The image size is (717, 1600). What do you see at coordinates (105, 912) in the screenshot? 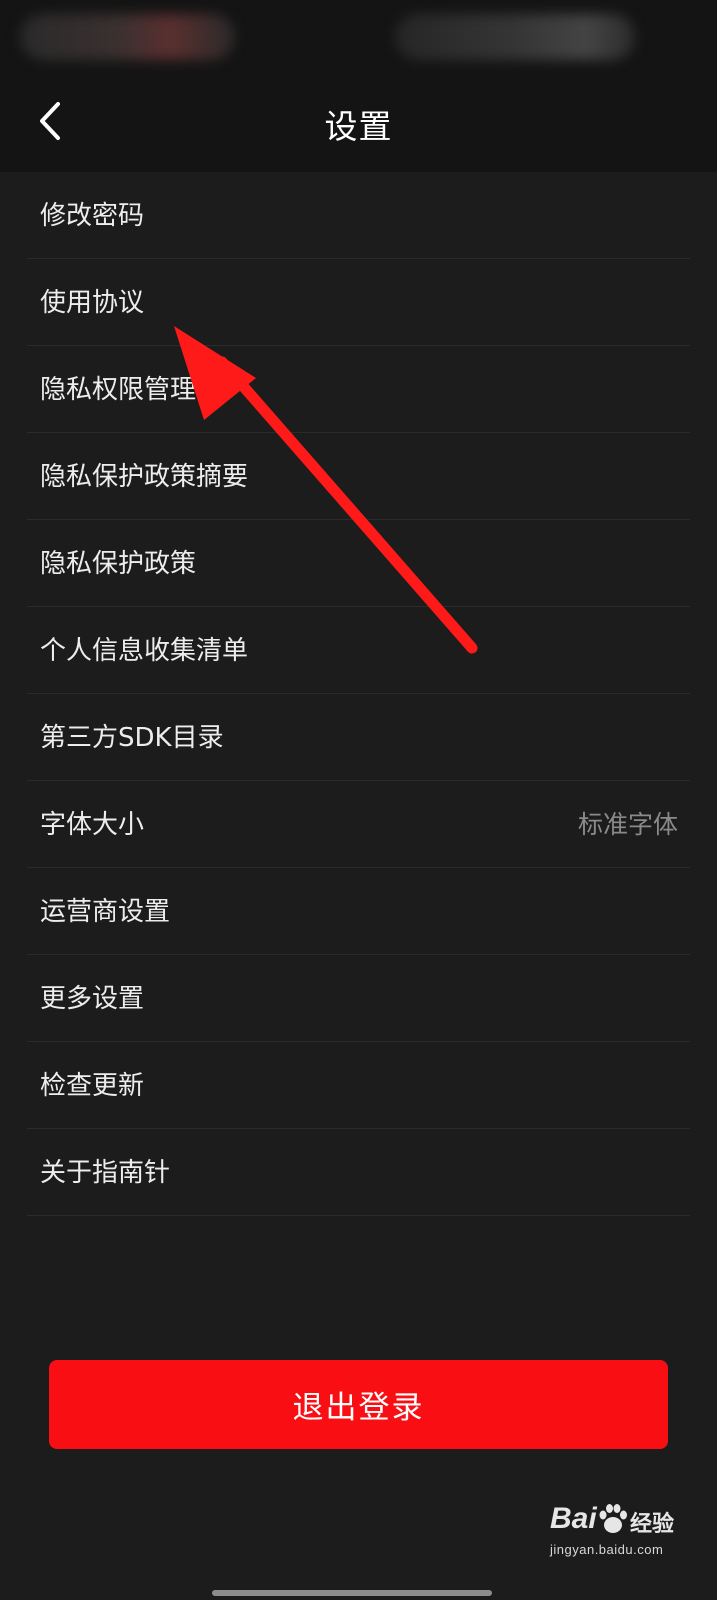
I see `settings-item-label: 运营商设置` at bounding box center [105, 912].